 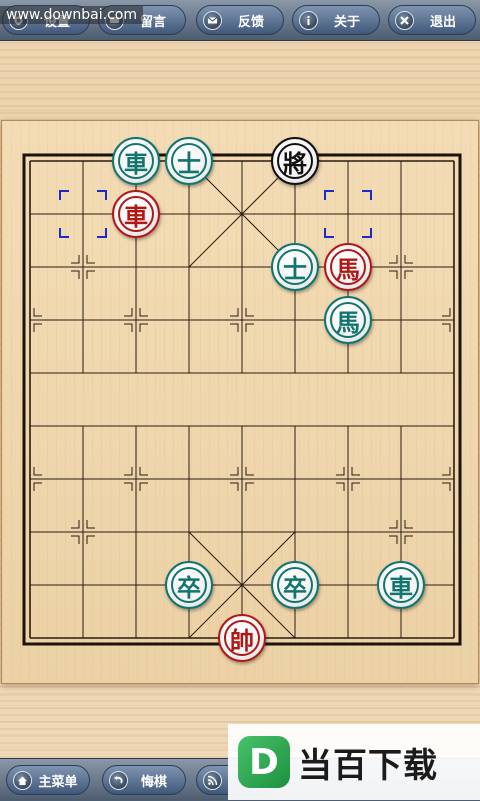 What do you see at coordinates (118, 780) in the screenshot?
I see `undo-icon` at bounding box center [118, 780].